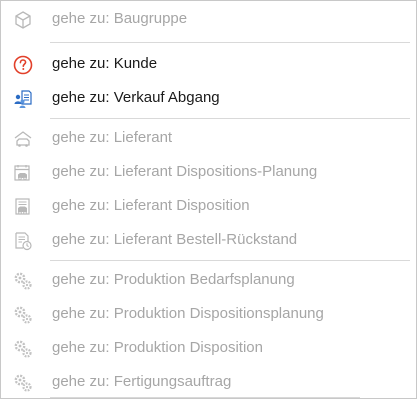 Image resolution: width=419 pixels, height=400 pixels. I want to click on menu-item-produktion-disposition: gehe zu: Produktion Disposition, so click(208, 348).